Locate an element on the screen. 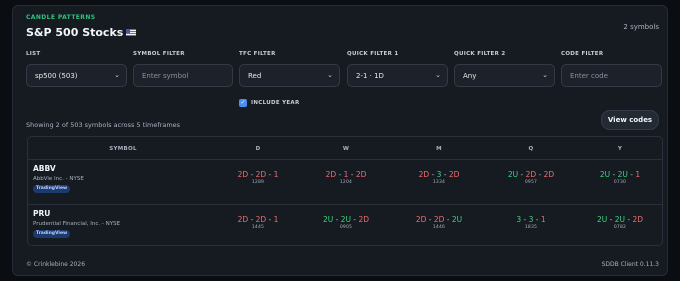 The image size is (680, 281). row-company: AbbVie Inc. - NYSE is located at coordinates (58, 179).